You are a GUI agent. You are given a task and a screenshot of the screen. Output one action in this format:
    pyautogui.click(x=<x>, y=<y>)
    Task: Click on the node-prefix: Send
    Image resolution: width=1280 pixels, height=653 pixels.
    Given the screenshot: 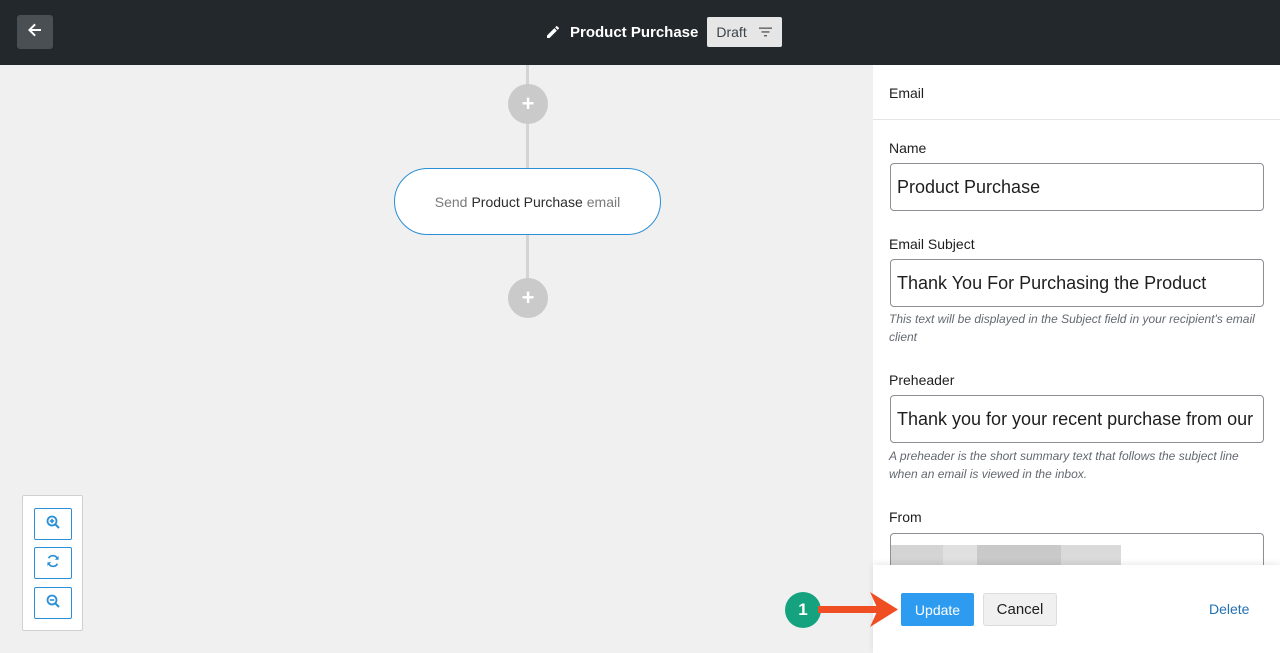 What is the action you would take?
    pyautogui.click(x=451, y=201)
    